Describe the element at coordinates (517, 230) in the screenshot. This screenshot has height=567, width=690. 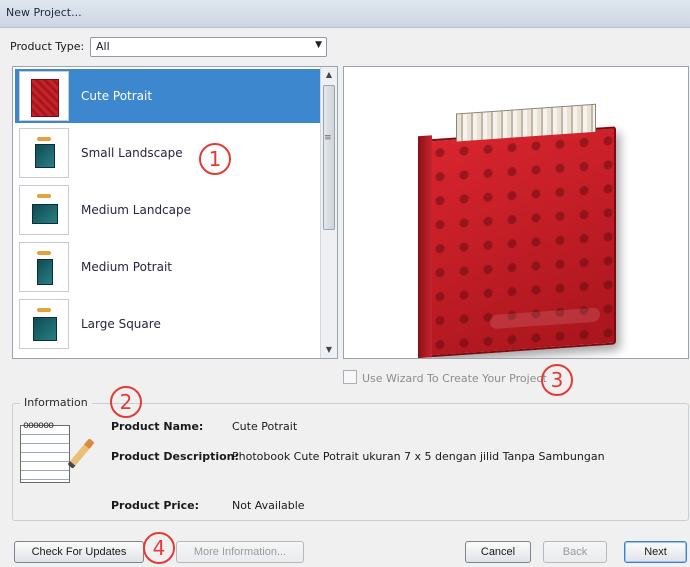
I see `photobook-preview-image` at that location.